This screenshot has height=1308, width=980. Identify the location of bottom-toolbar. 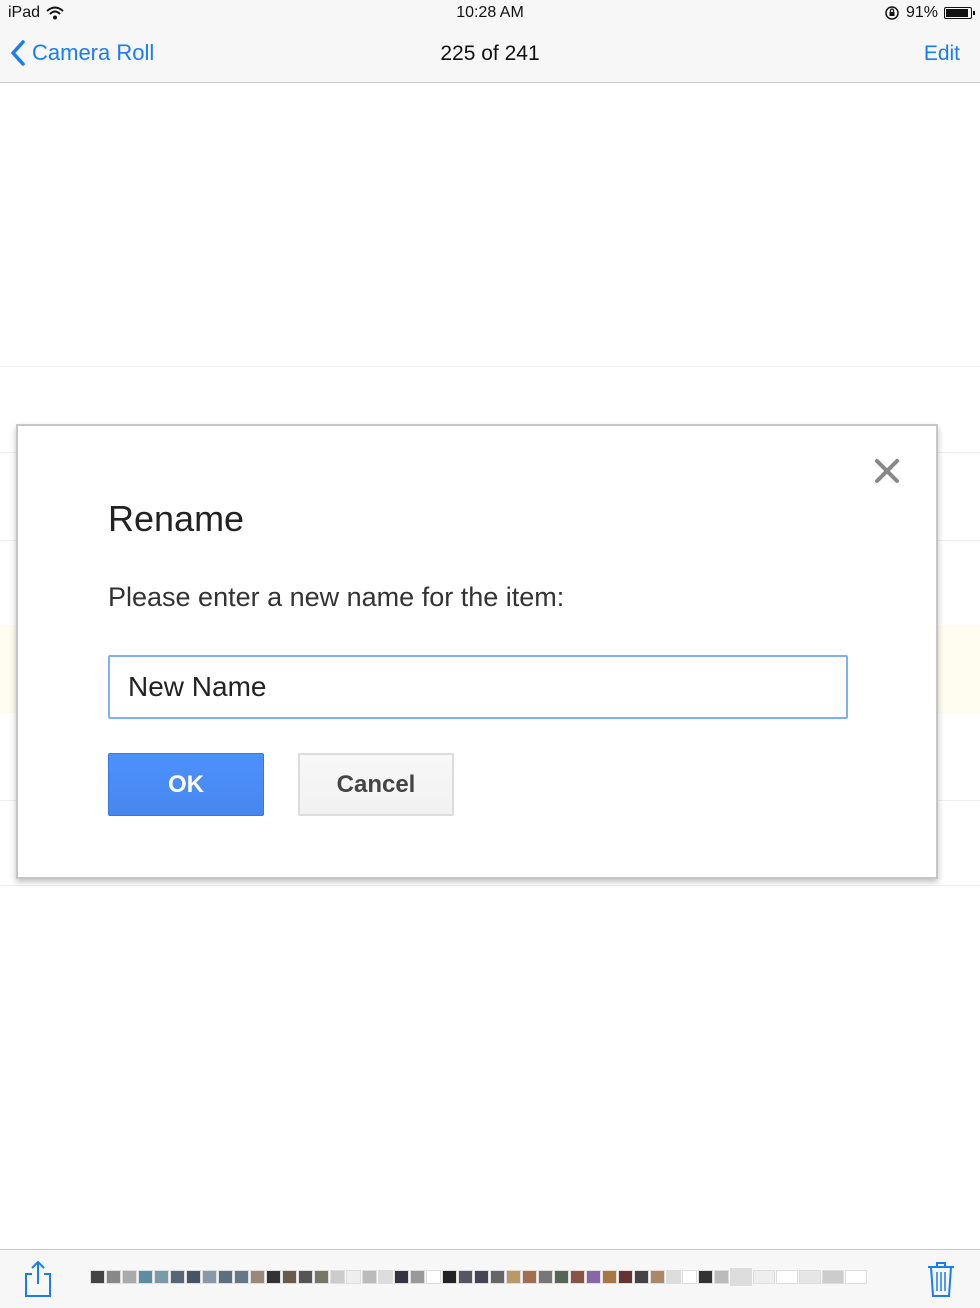
(490, 1278).